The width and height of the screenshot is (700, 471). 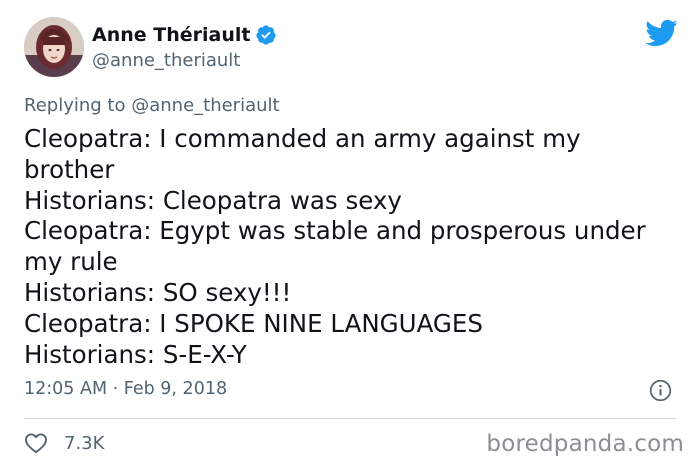 I want to click on verified-badge-icon, so click(x=266, y=35).